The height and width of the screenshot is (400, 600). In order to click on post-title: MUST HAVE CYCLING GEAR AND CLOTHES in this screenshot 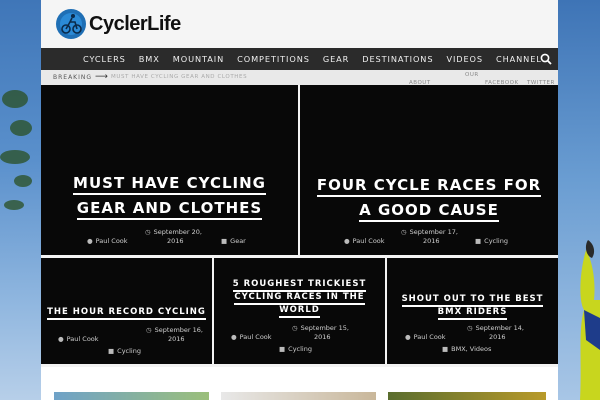, I will do `click(169, 196)`.